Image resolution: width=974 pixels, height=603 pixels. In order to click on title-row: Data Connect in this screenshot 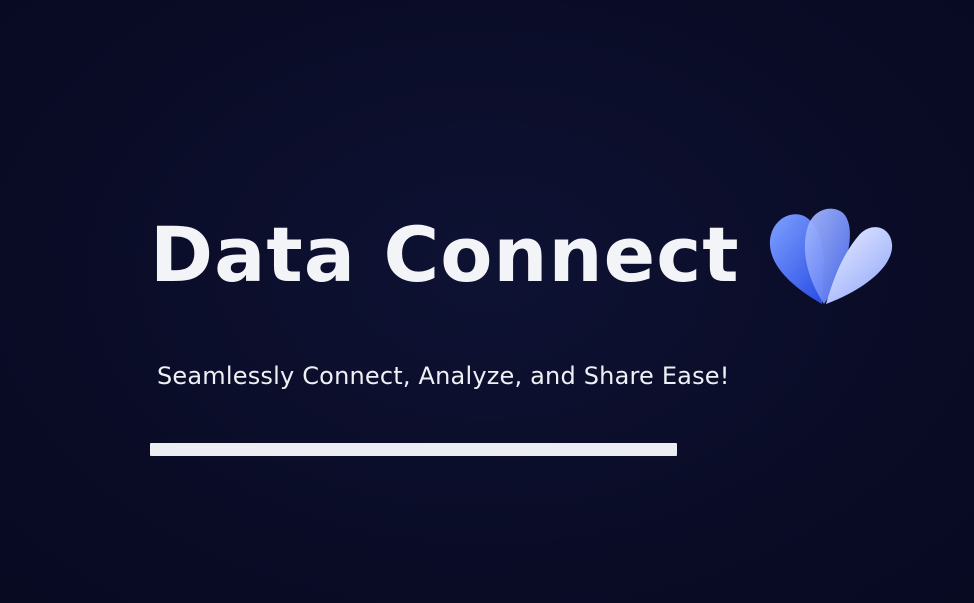, I will do `click(523, 255)`.